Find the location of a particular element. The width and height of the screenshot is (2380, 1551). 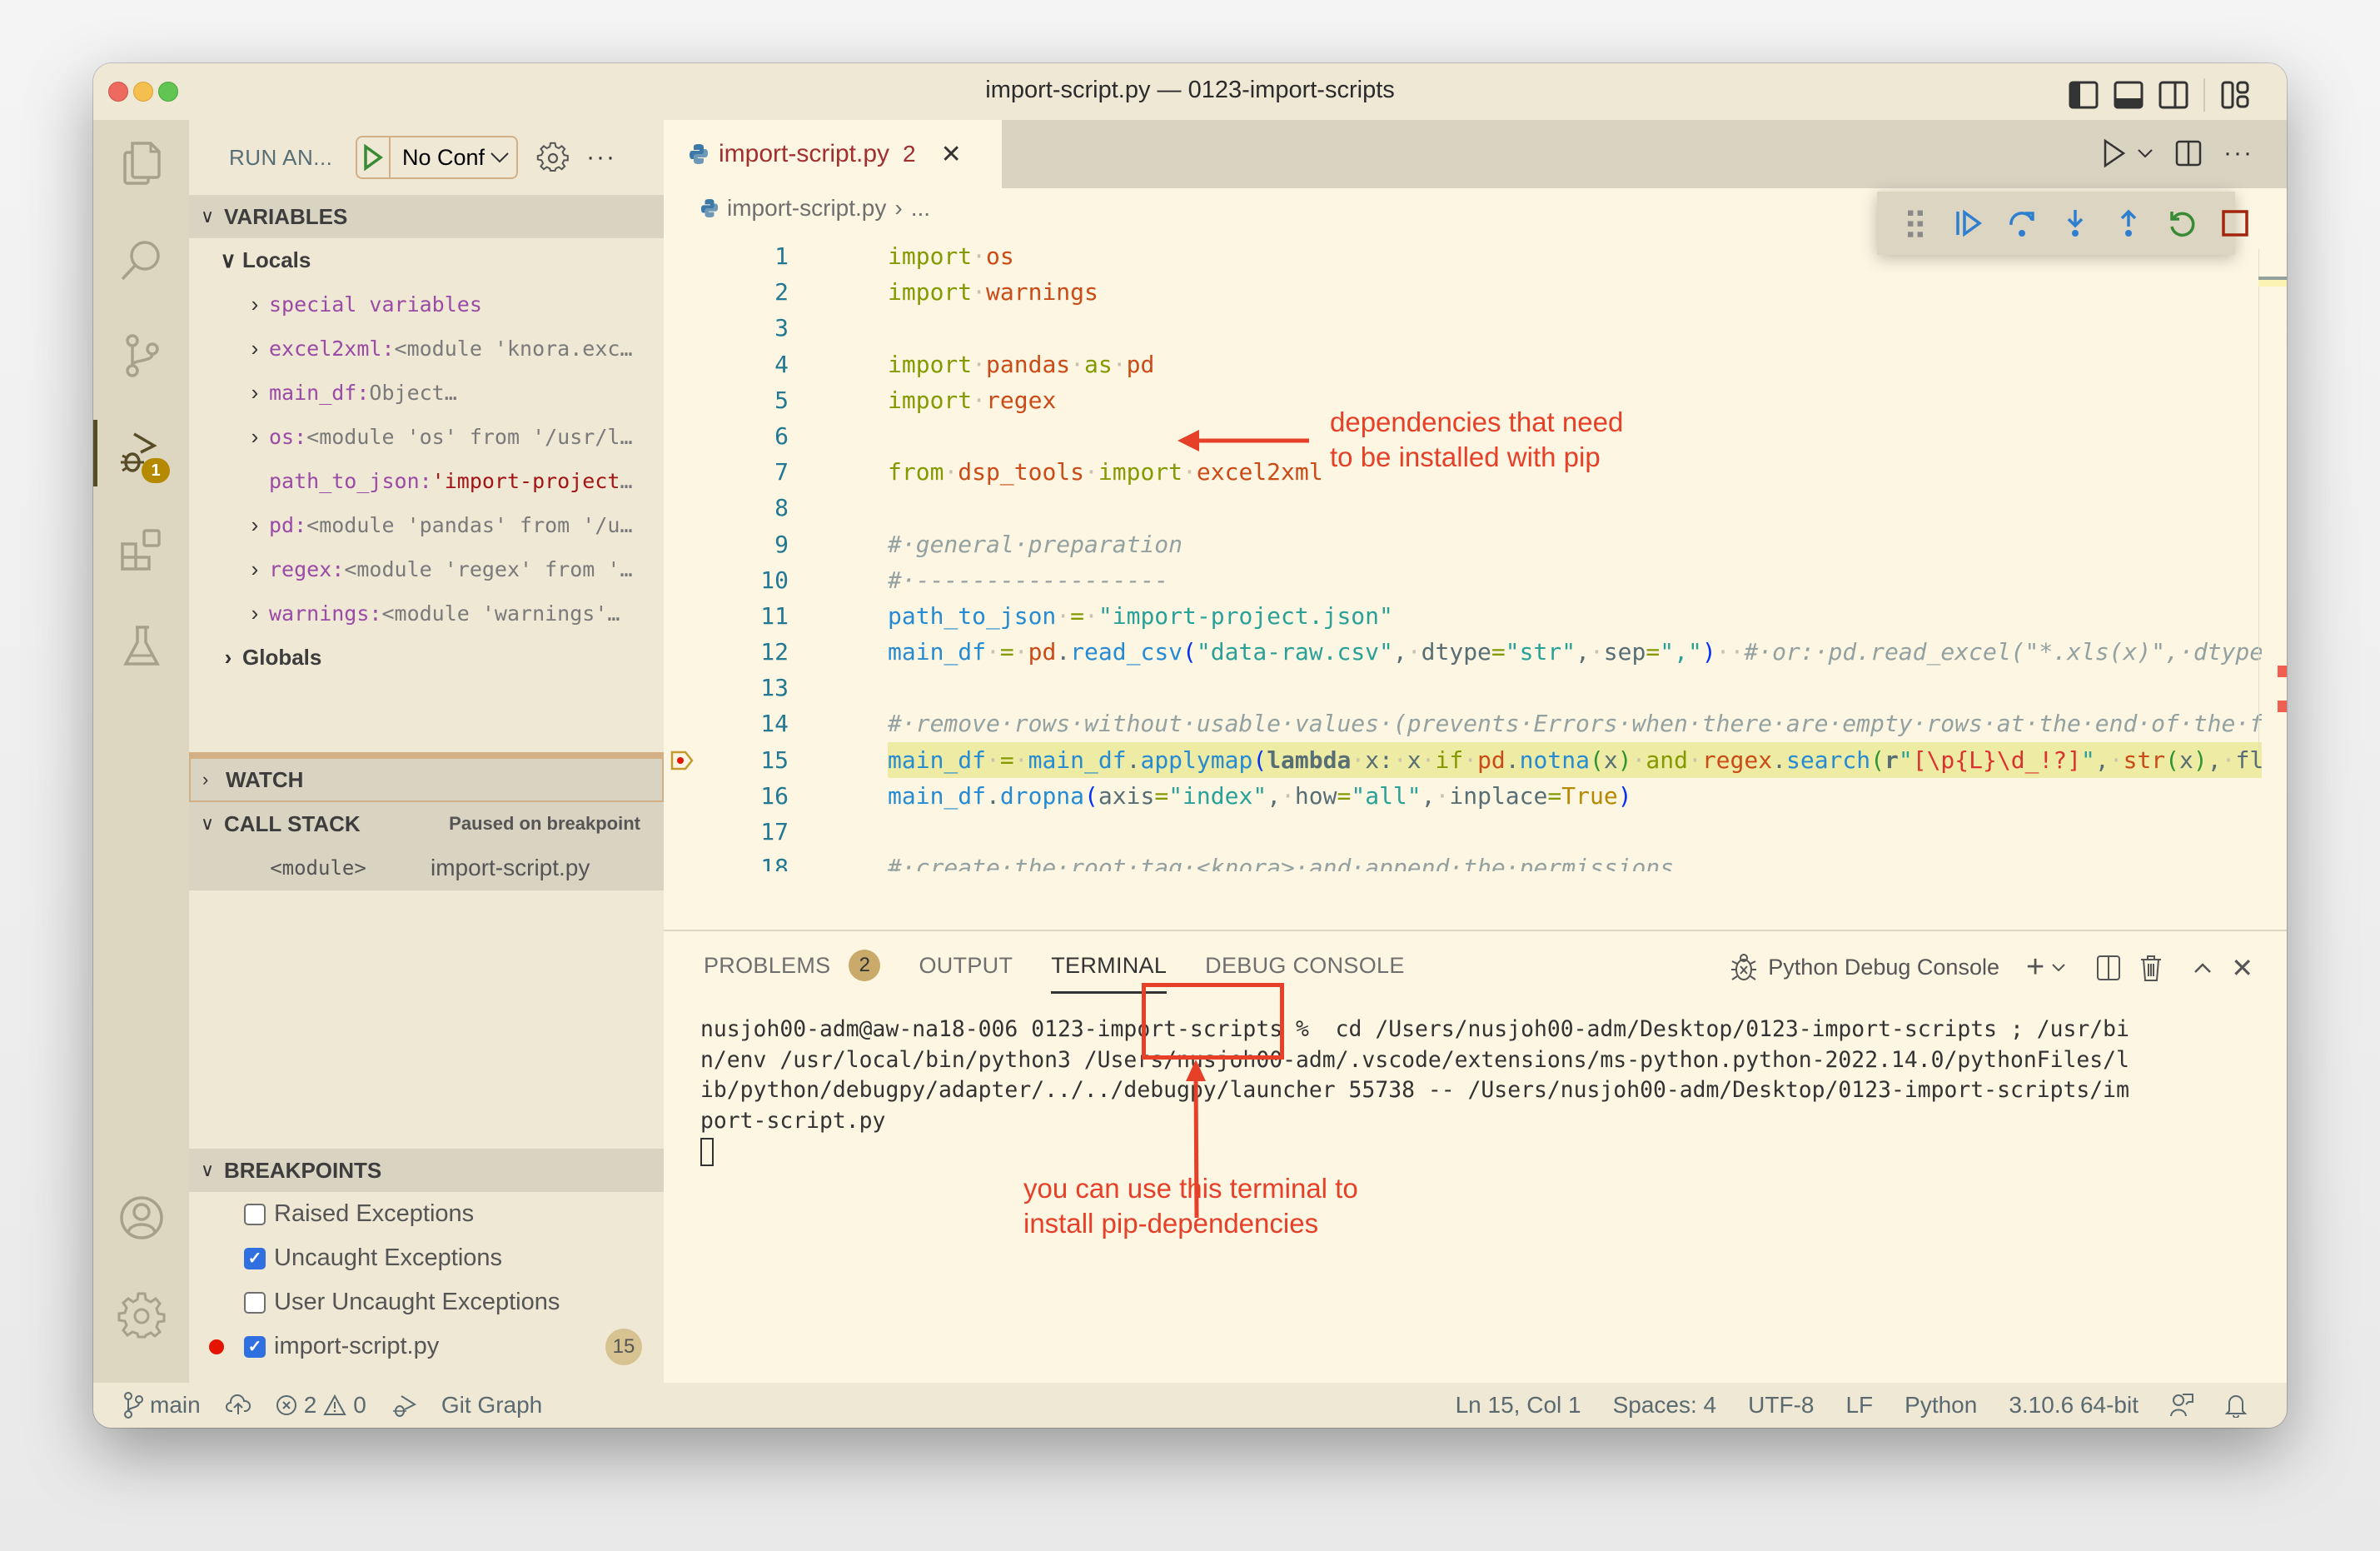

code-line: 2 import·warnings is located at coordinates (1463, 292).